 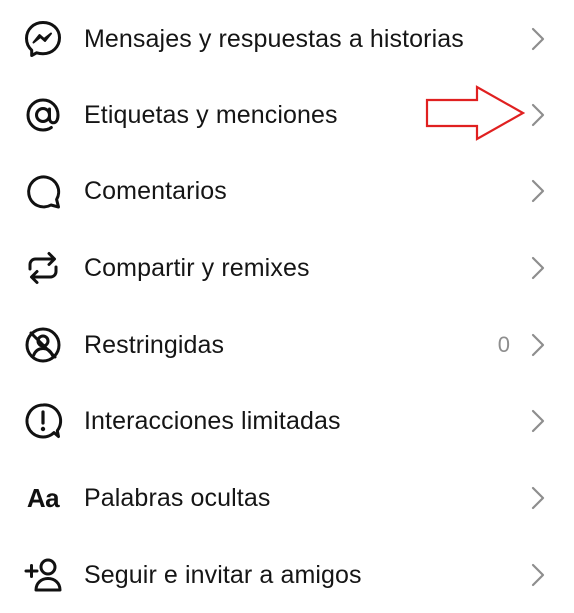 What do you see at coordinates (287, 191) in the screenshot?
I see `menu-item-comments: Comentarios` at bounding box center [287, 191].